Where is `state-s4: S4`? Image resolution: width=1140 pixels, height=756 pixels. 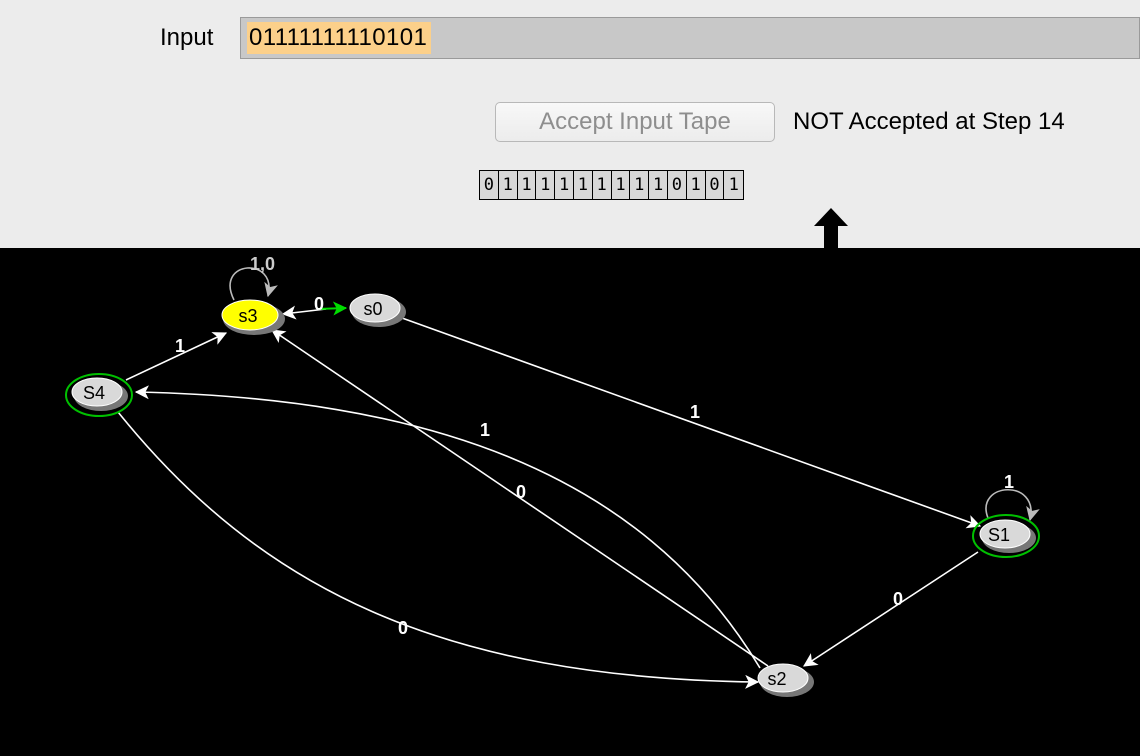
state-s4: S4 is located at coordinates (99, 395).